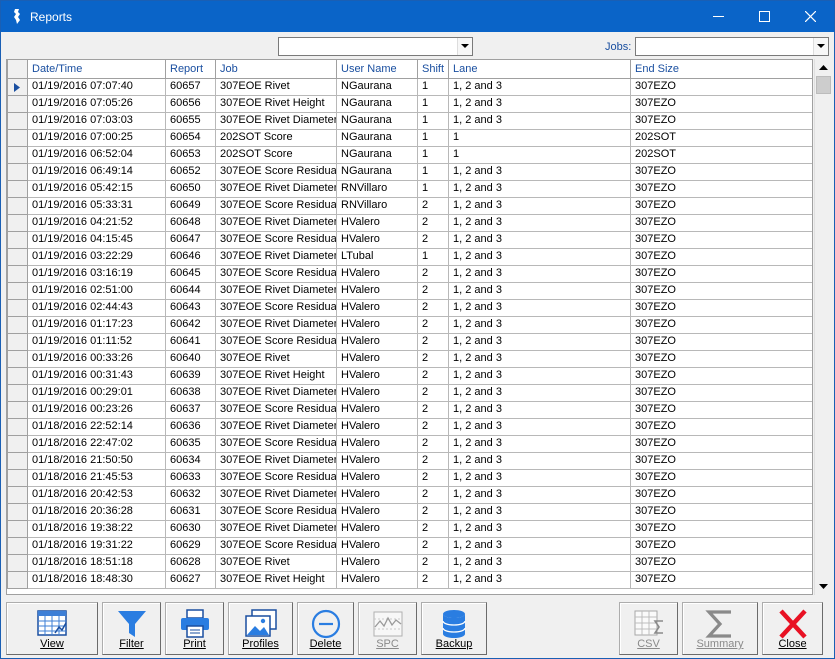  I want to click on cell-job: 307EOE Rivet Height, so click(276, 103).